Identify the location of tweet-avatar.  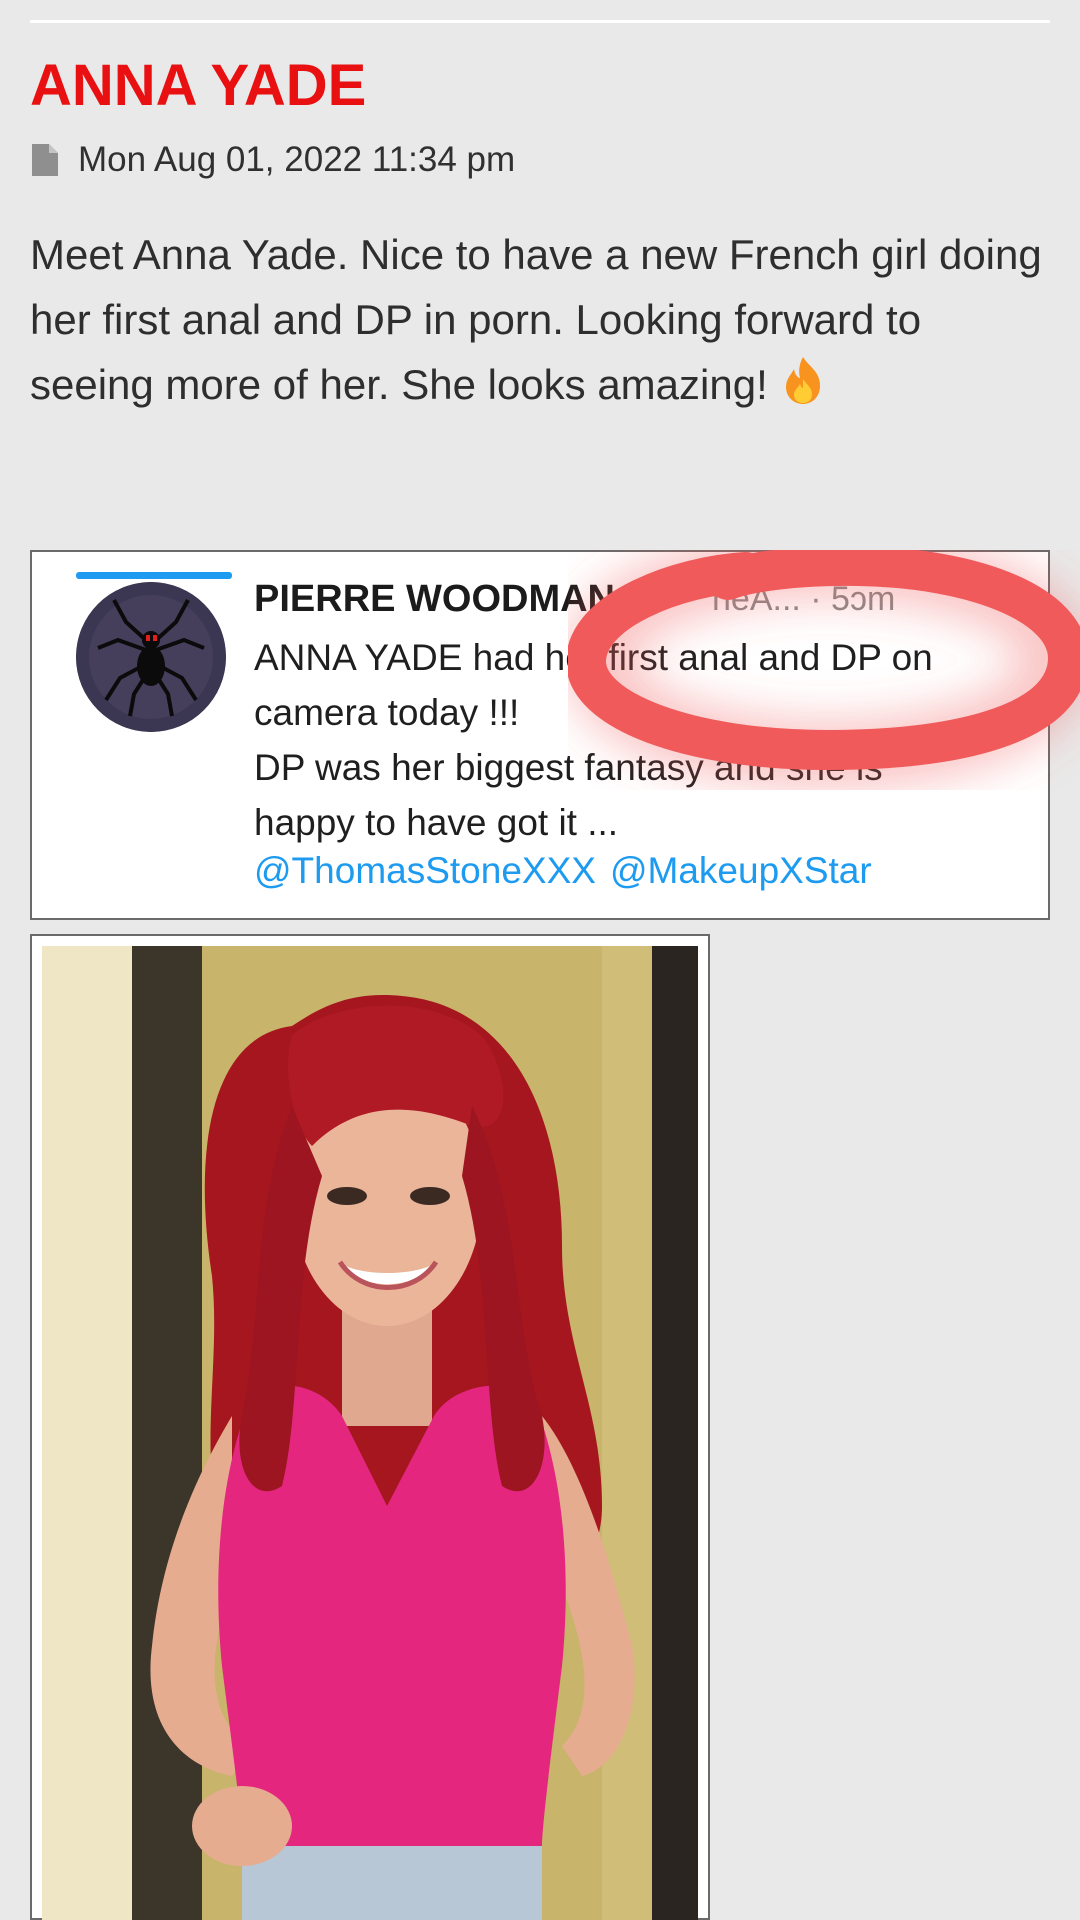
(151, 657).